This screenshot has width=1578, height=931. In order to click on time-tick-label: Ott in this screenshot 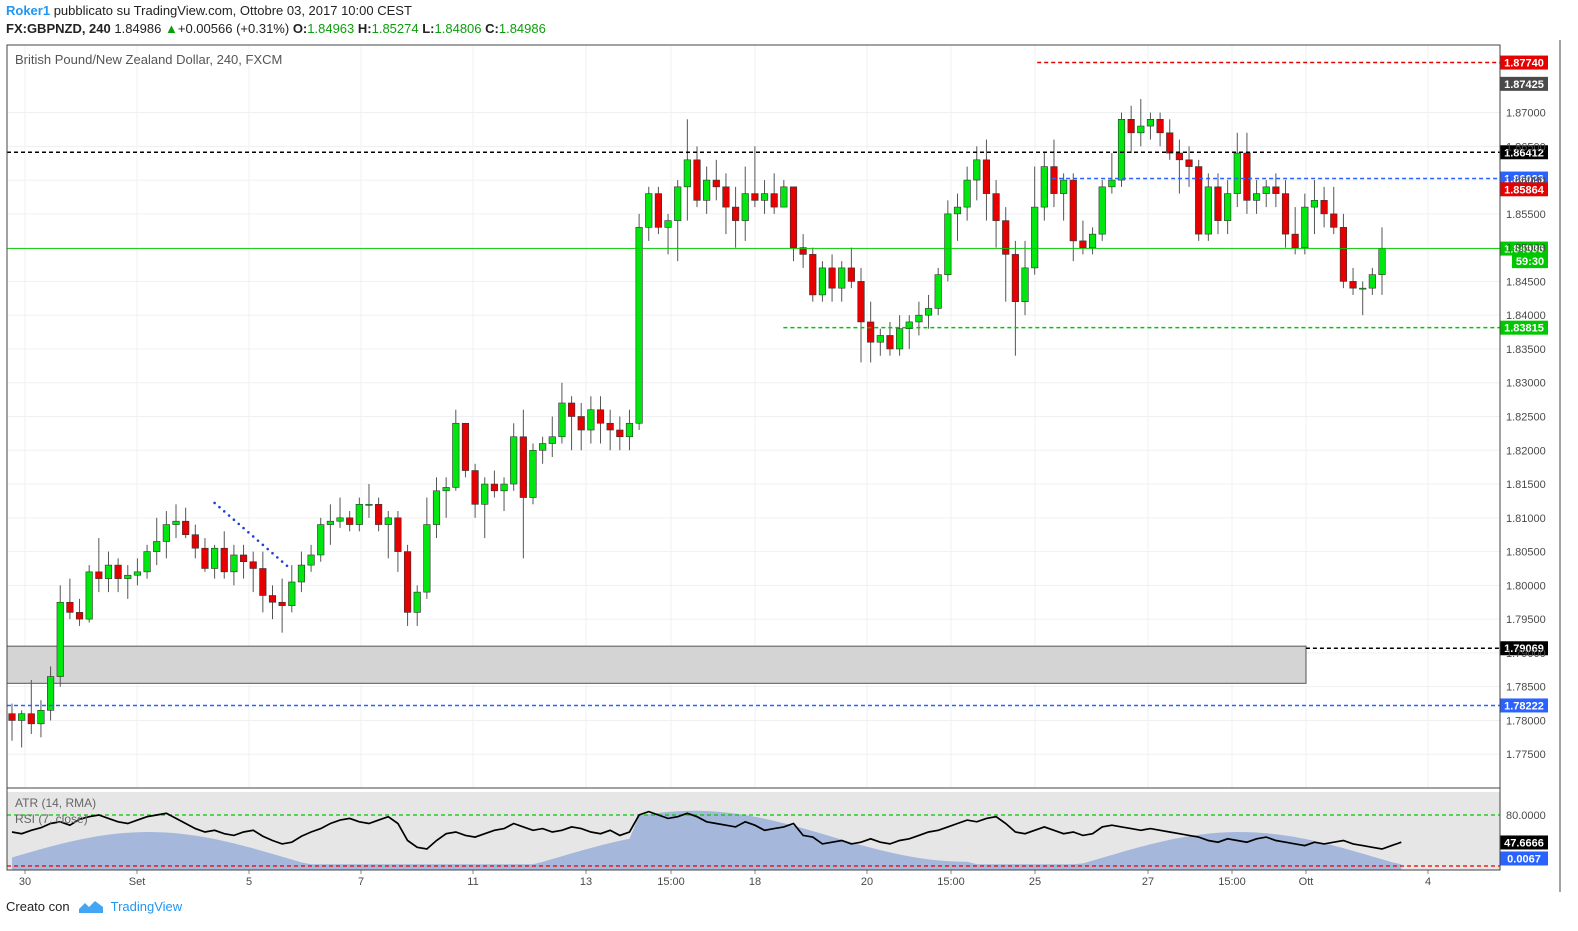, I will do `click(1306, 882)`.